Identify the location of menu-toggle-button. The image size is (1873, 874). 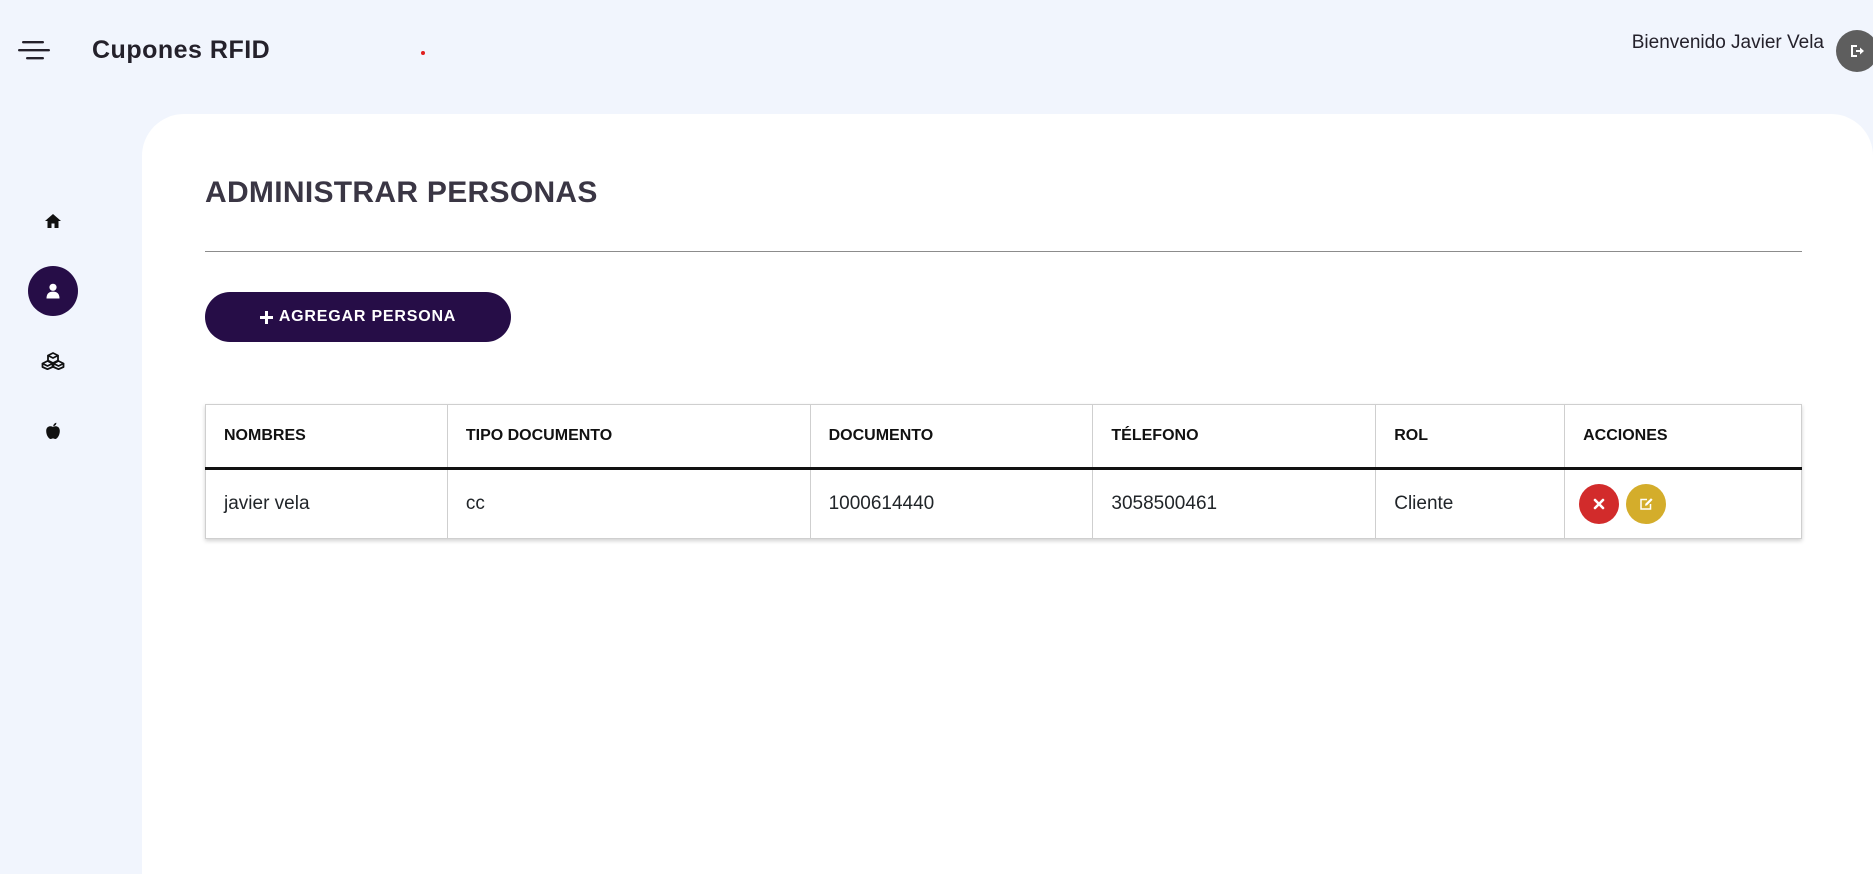
(35, 50).